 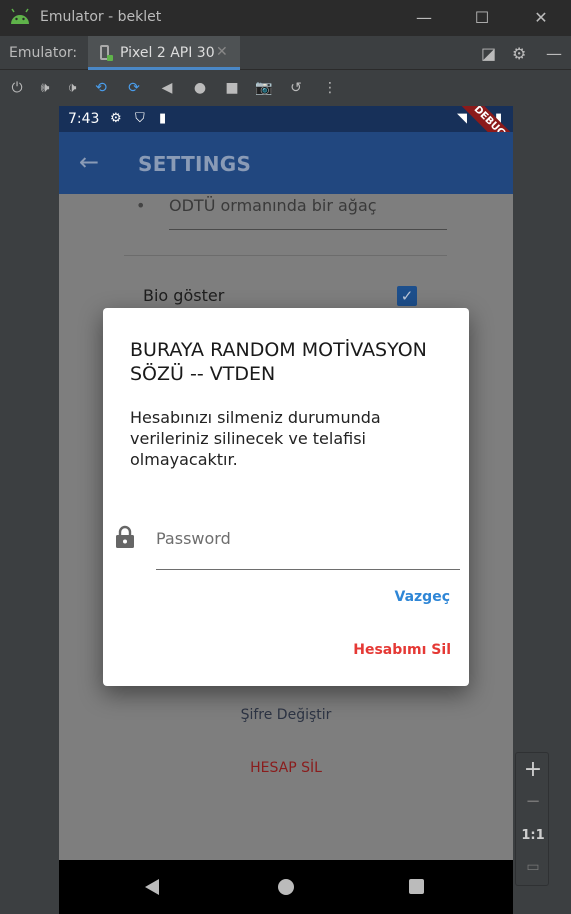 I want to click on nav-home-icon, so click(x=286, y=887).